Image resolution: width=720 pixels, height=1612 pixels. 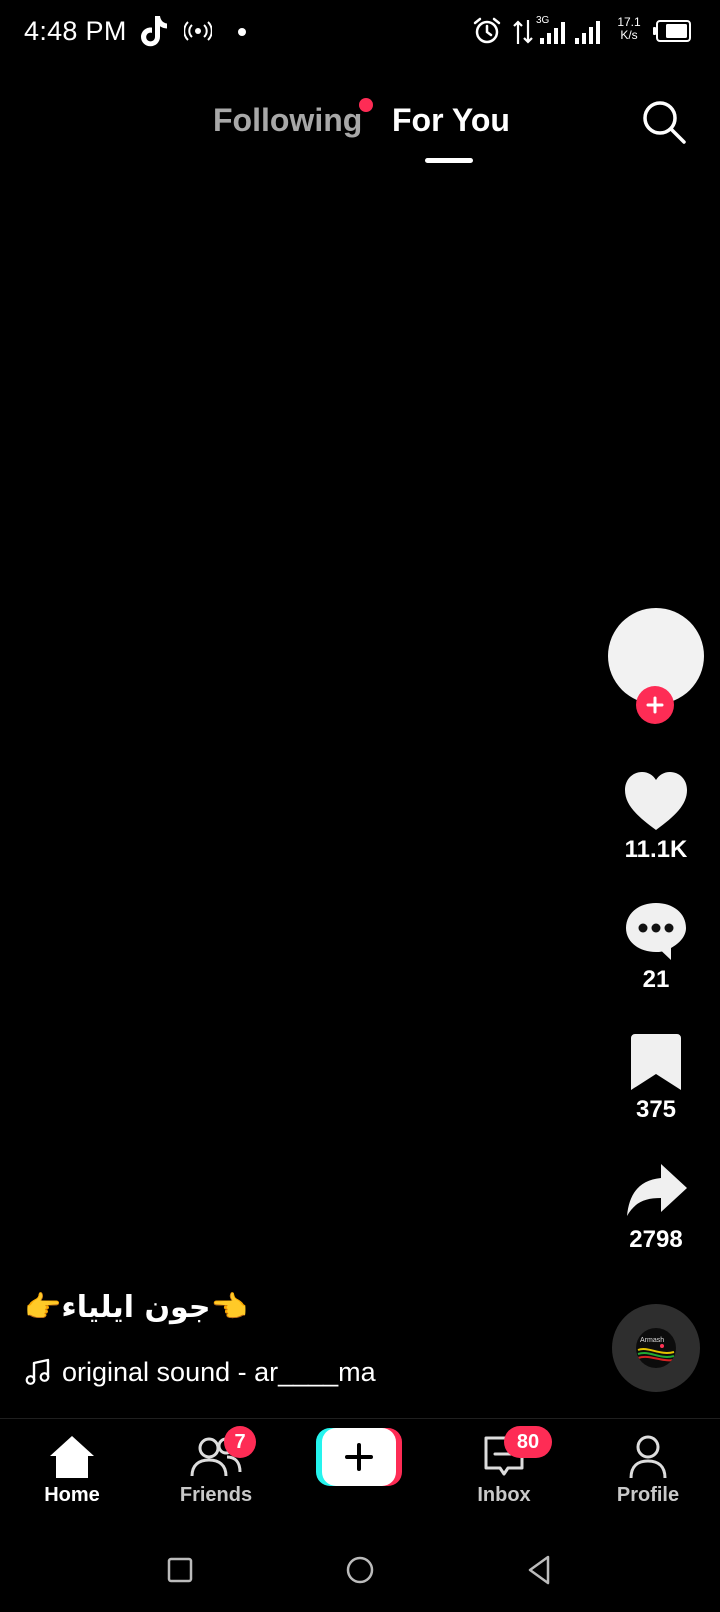 I want to click on back-icon, so click(x=540, y=1570).